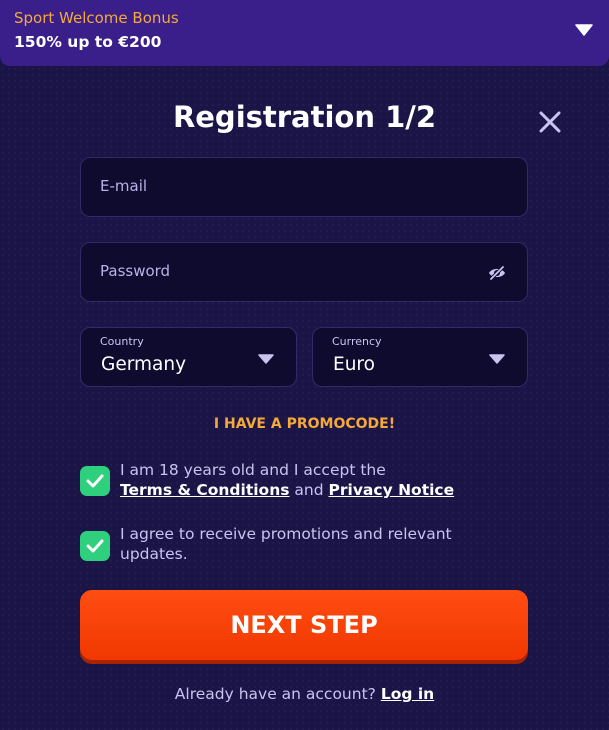  I want to click on caret-down-icon, so click(584, 30).